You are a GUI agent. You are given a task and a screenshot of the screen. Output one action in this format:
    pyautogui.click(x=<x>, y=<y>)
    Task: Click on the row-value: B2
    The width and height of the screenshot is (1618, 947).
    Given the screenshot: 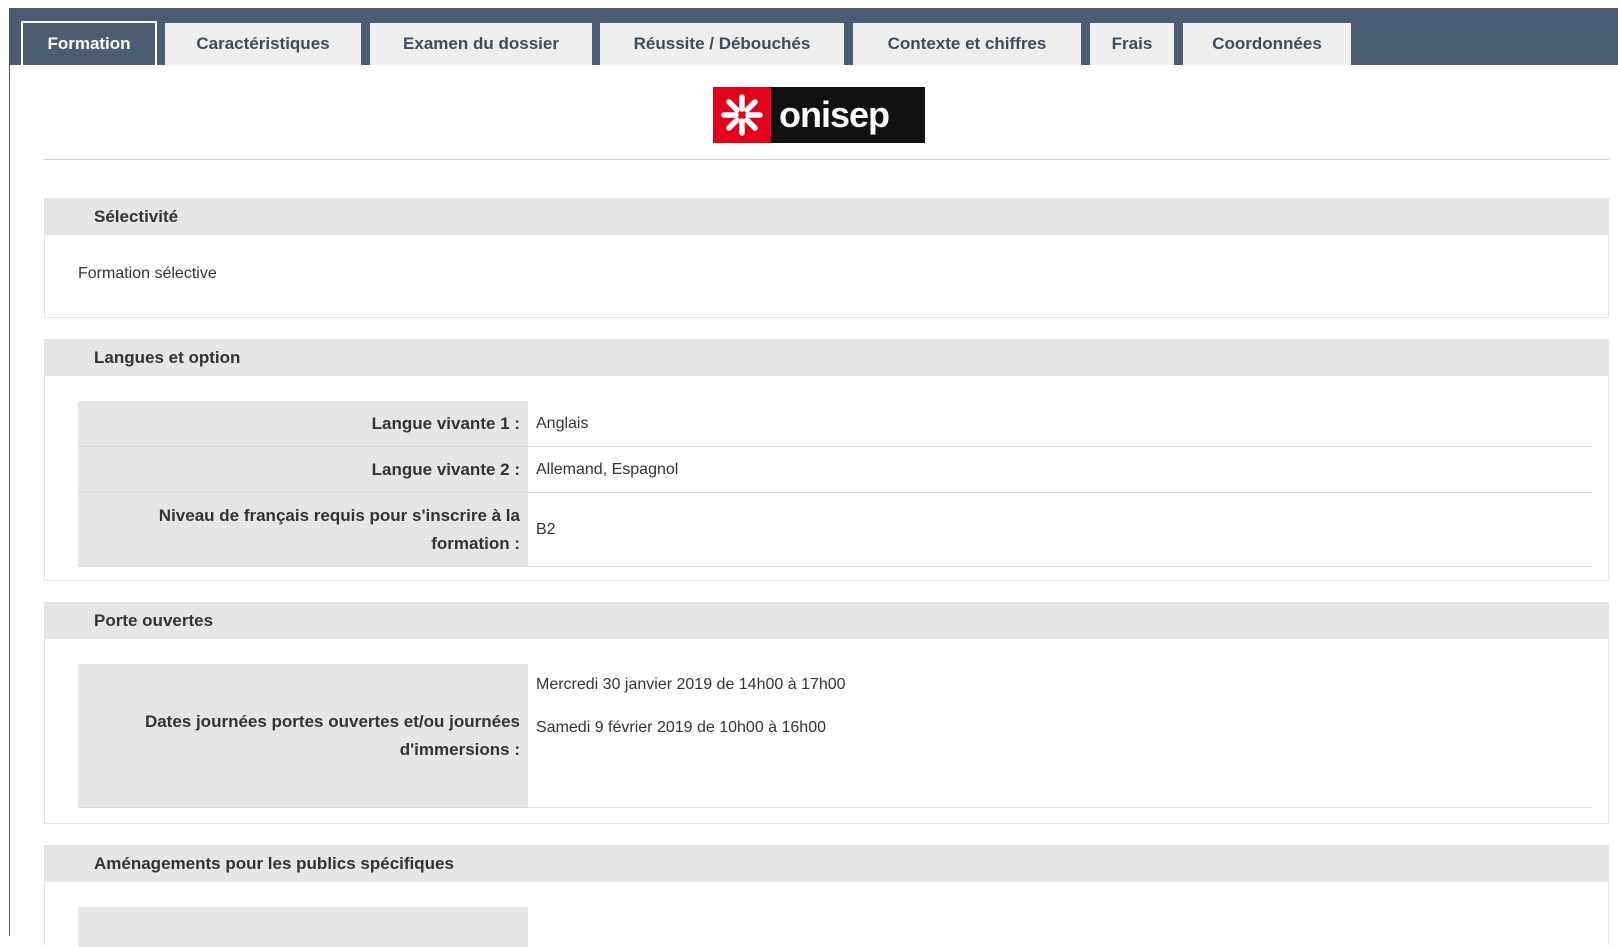 What is the action you would take?
    pyautogui.click(x=546, y=529)
    